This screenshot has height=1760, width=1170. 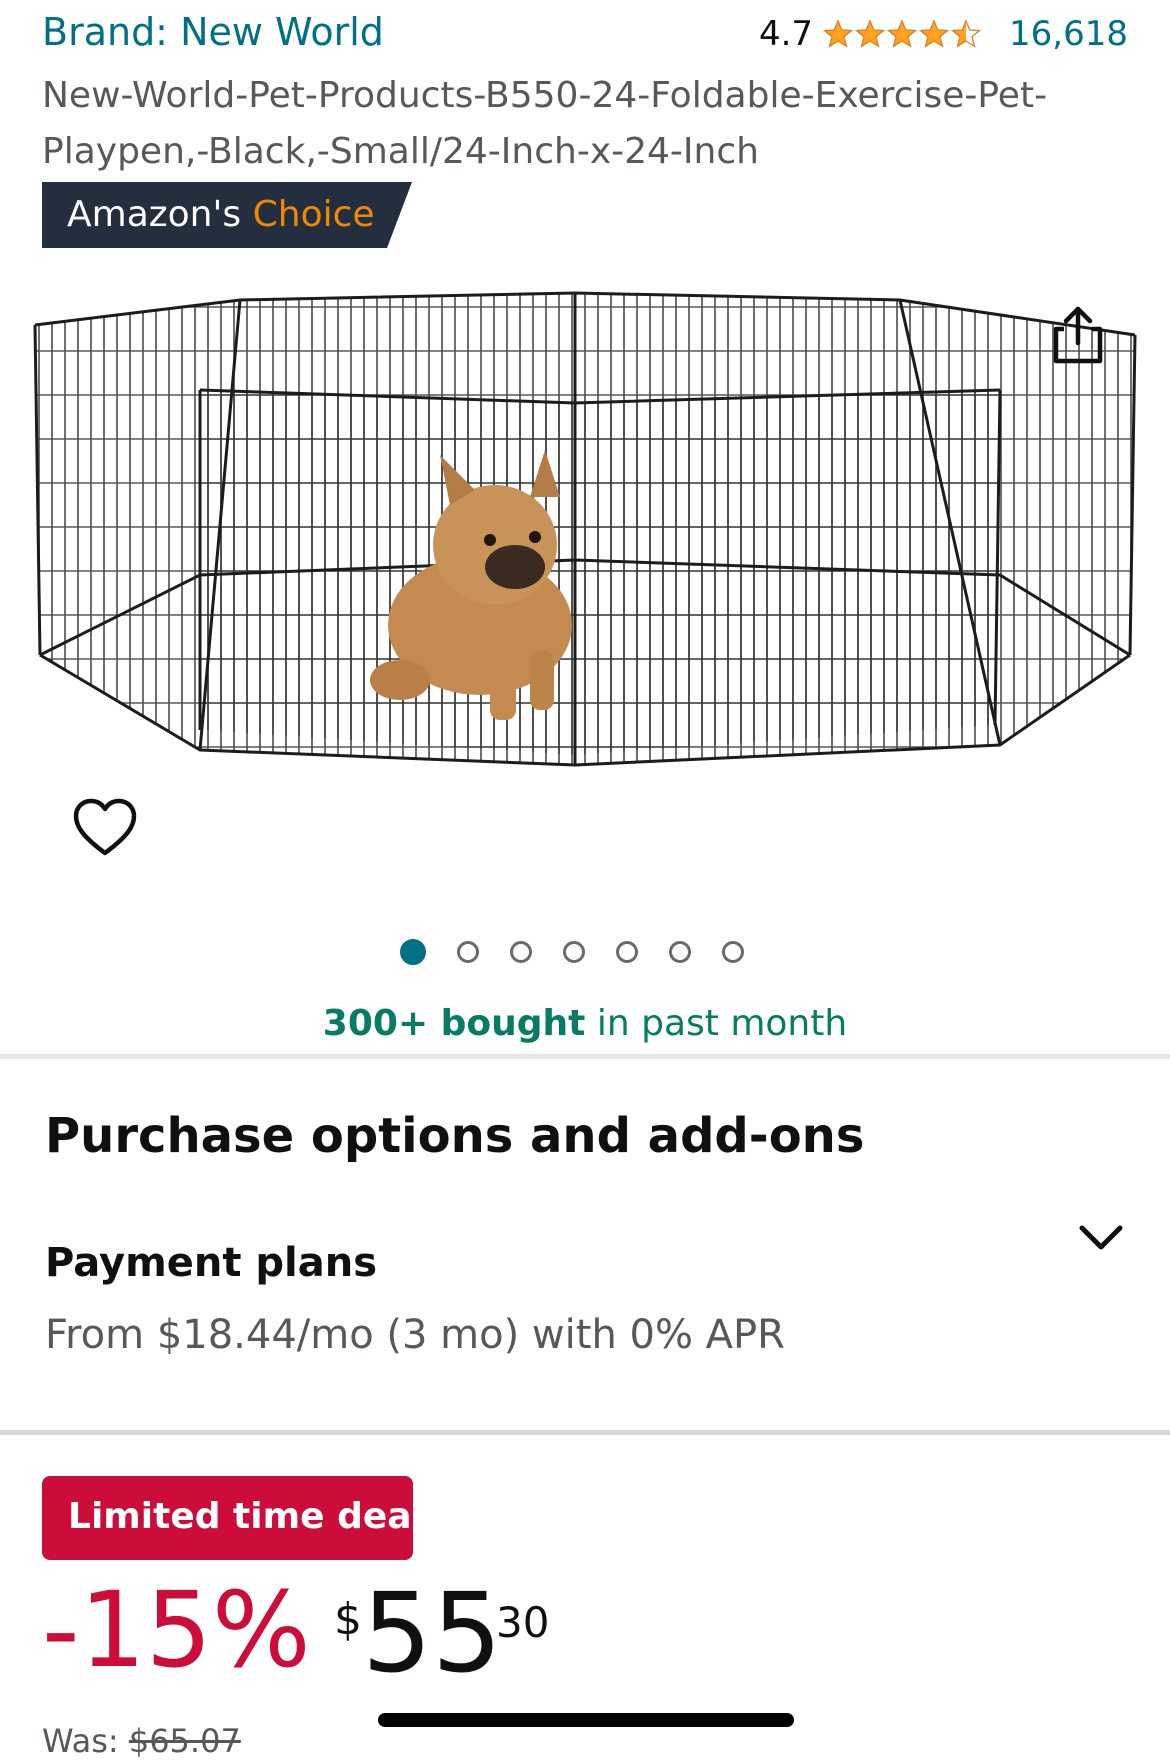 I want to click on payment-plans-detail: From $18.44/mo (3 mo) with 0% APR, so click(x=415, y=1335).